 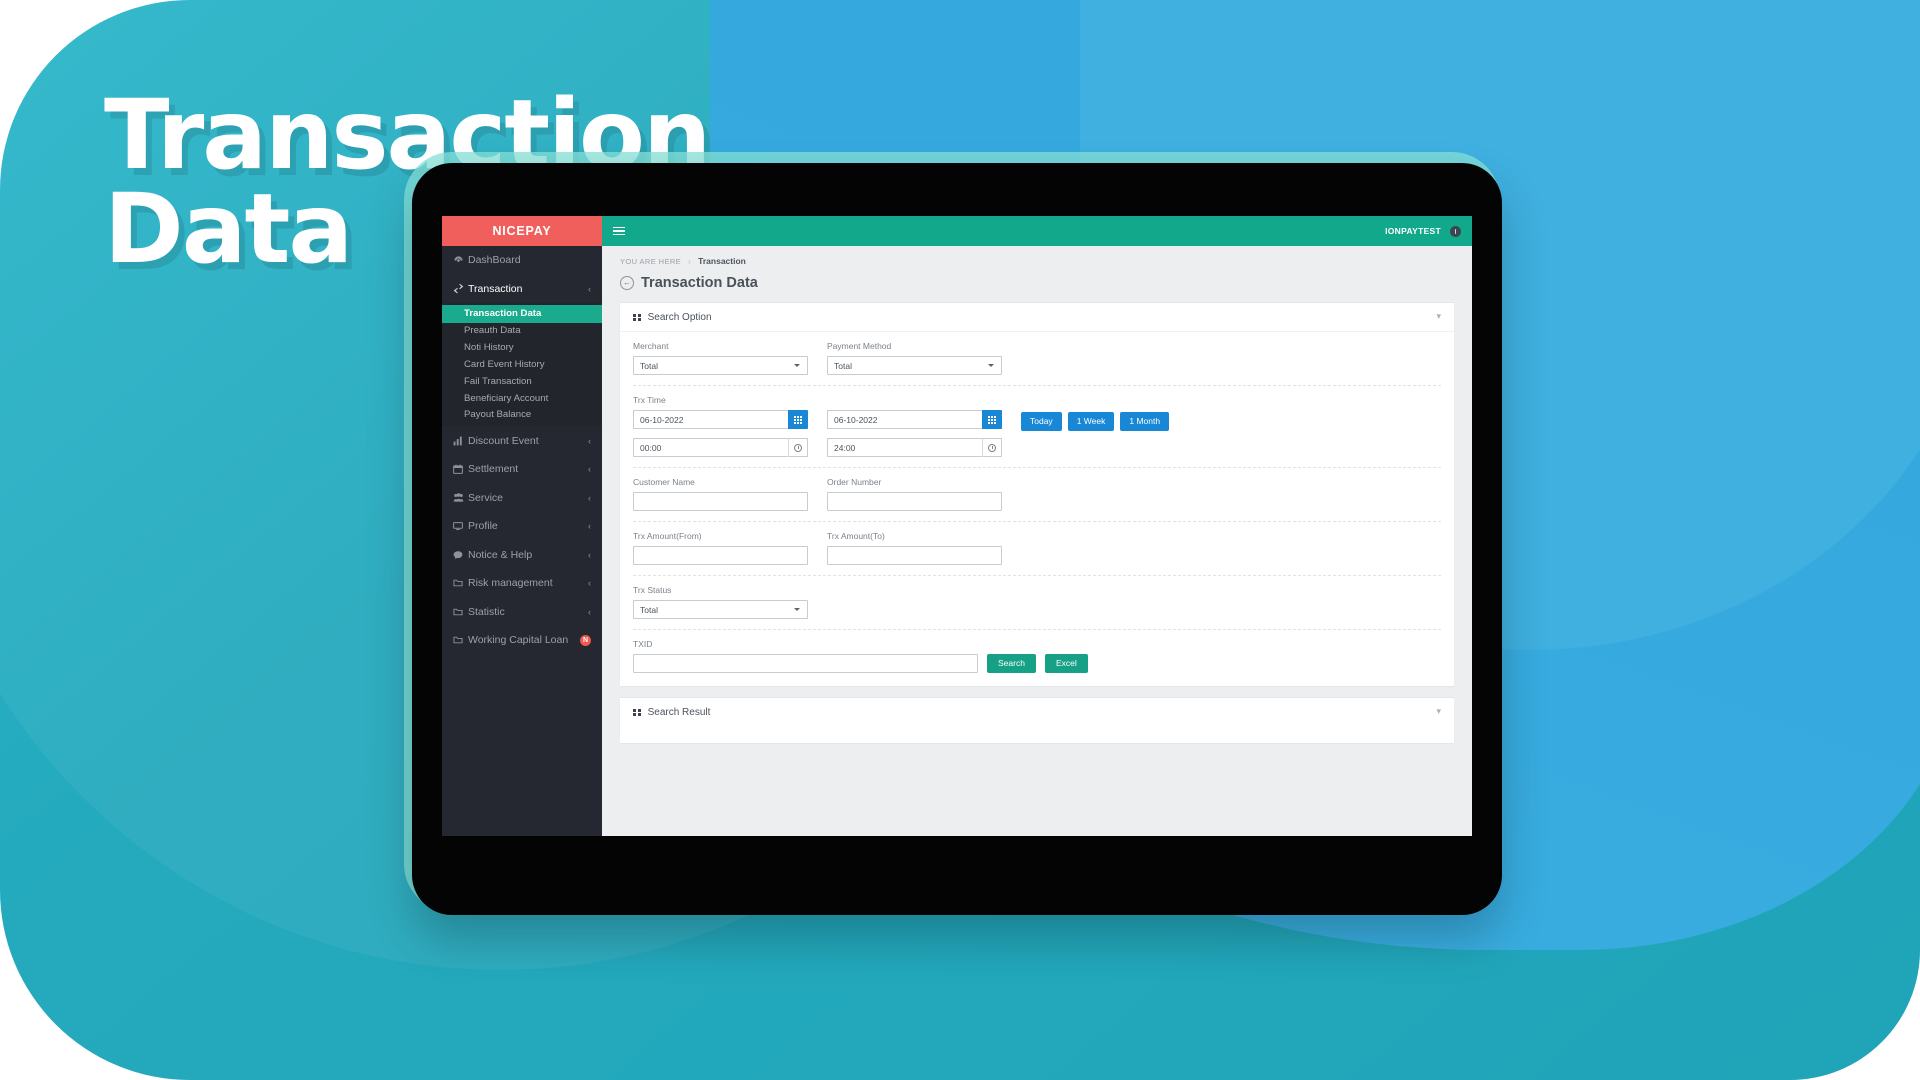 What do you see at coordinates (522, 583) in the screenshot?
I see `sidebar-item-risk-management: Risk management ‹` at bounding box center [522, 583].